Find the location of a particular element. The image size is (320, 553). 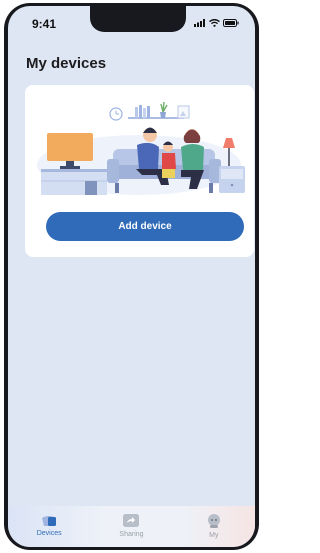

profile-icon is located at coordinates (213, 521).